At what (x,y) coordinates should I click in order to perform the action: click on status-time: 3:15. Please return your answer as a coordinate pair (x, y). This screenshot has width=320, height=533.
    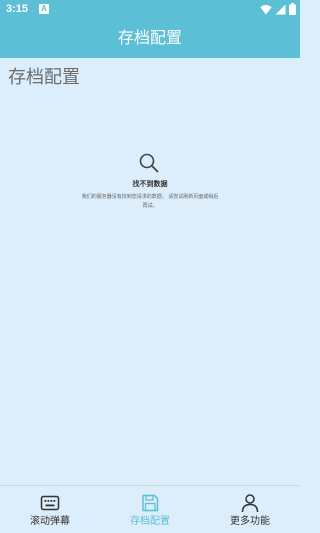
    Looking at the image, I should click on (17, 9).